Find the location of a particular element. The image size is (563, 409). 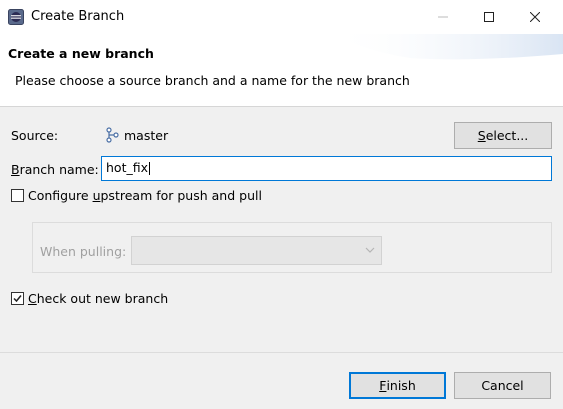

checkout-label-rest: heck out new branch is located at coordinates (102, 298).